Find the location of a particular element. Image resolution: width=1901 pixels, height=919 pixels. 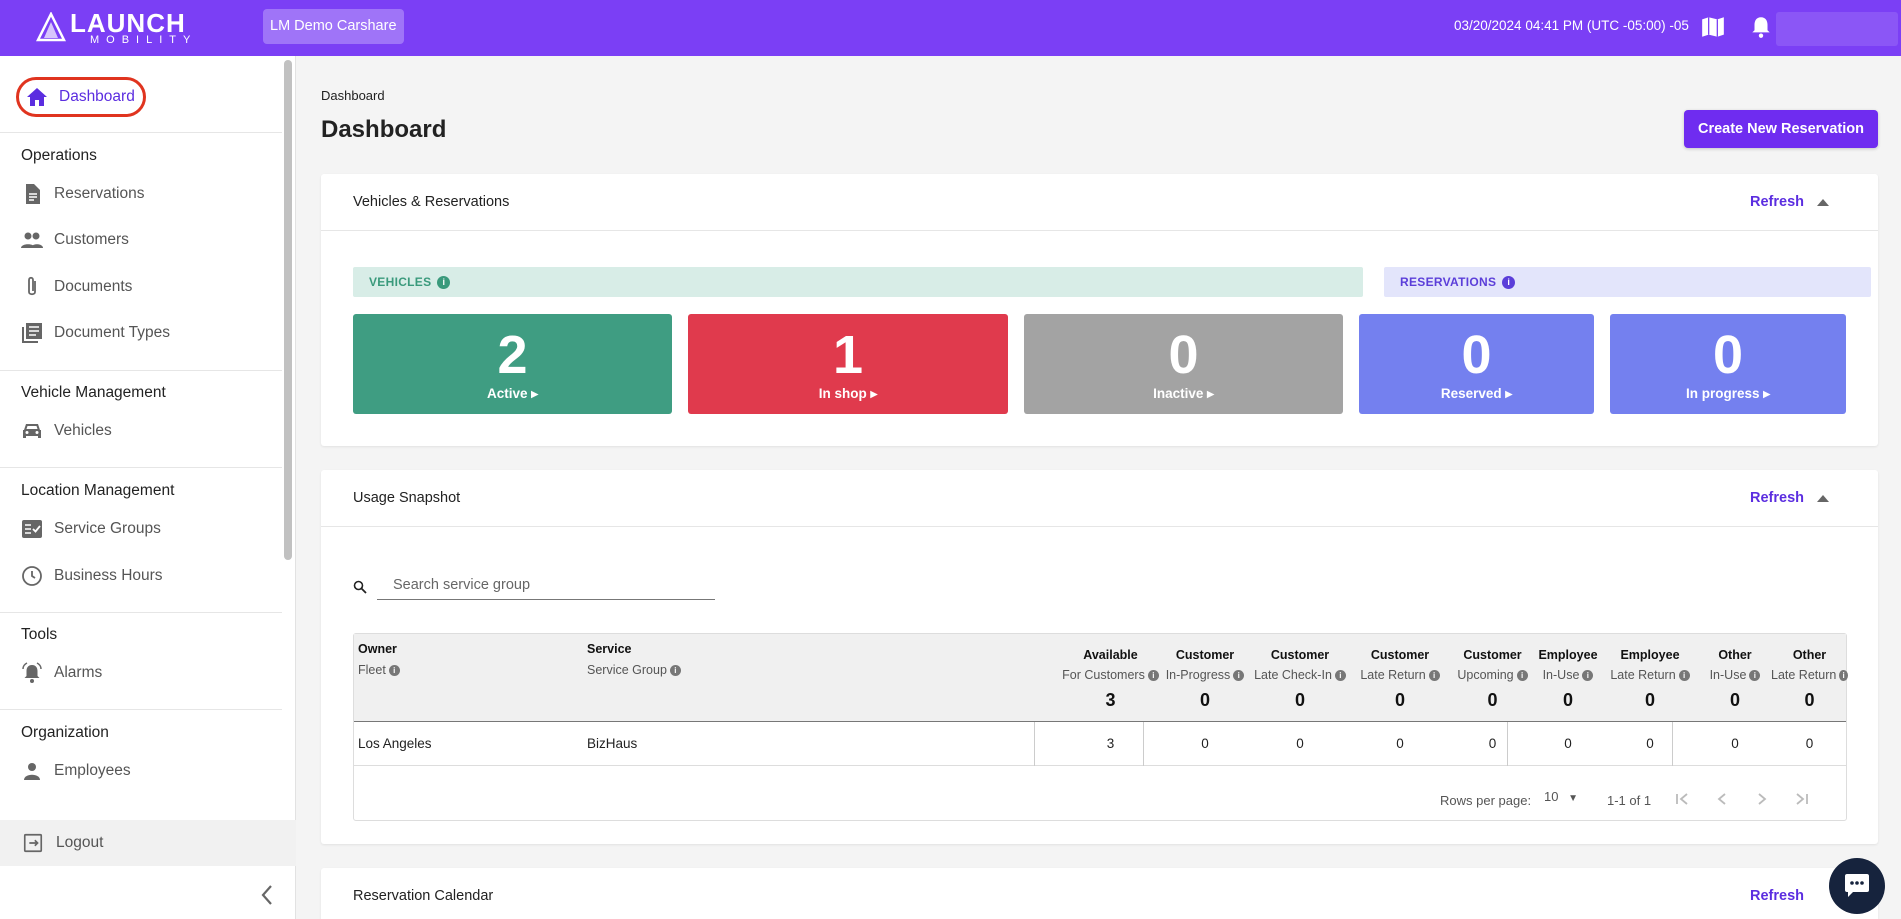

tile-count: 0 is located at coordinates (1728, 355).